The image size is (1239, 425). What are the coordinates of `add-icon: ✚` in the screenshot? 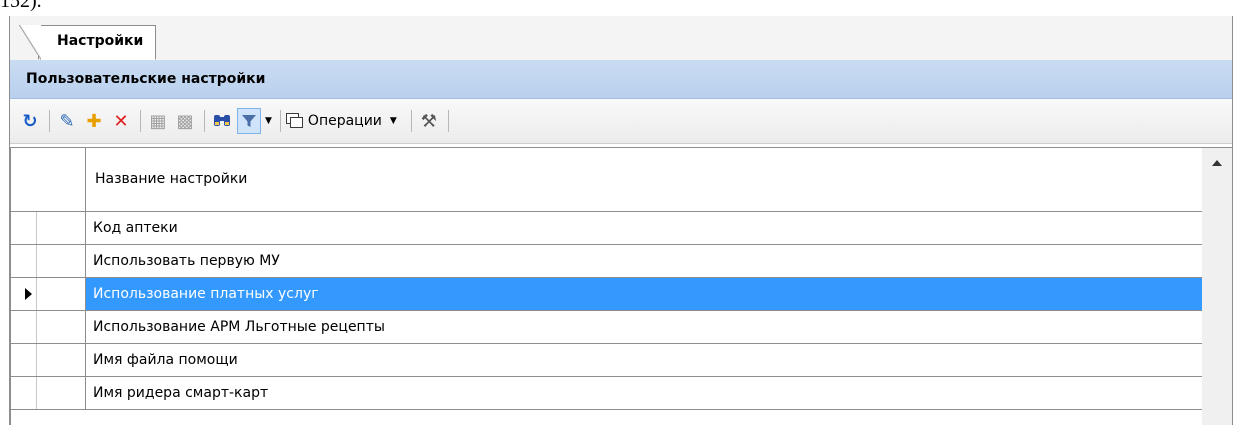 It's located at (94, 121).